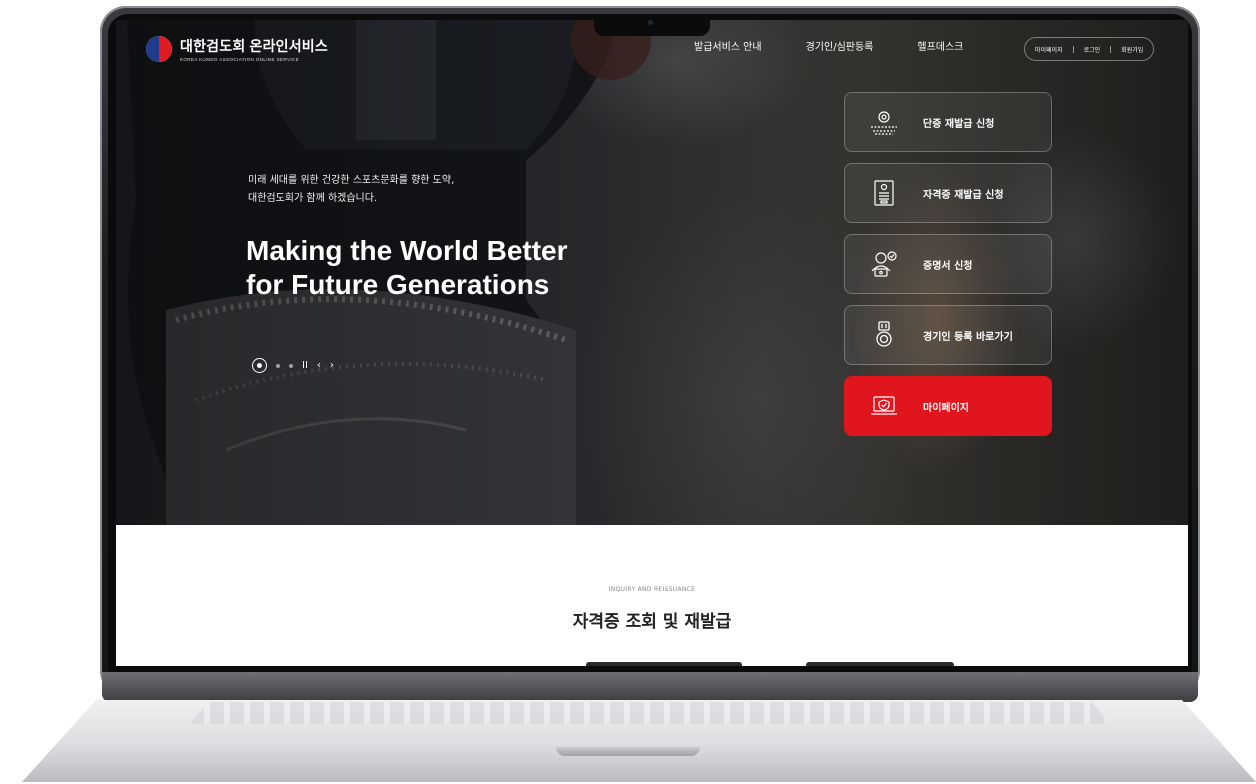 This screenshot has width=1256, height=784. What do you see at coordinates (407, 250) in the screenshot?
I see `hero-headline-line1: Making the World Better` at bounding box center [407, 250].